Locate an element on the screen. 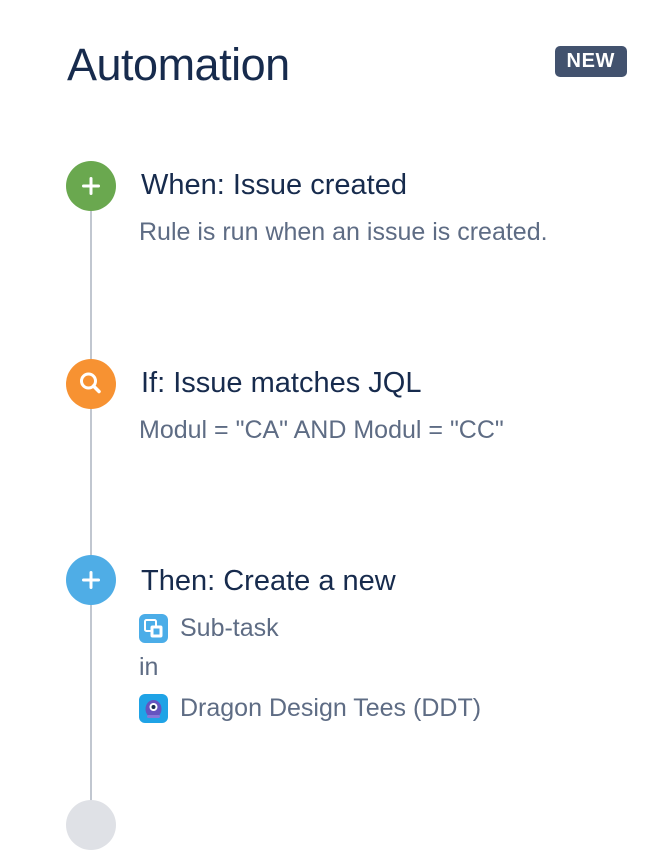 The image size is (652, 850). step-condition-title: If: Issue matches JQL is located at coordinates (281, 383).